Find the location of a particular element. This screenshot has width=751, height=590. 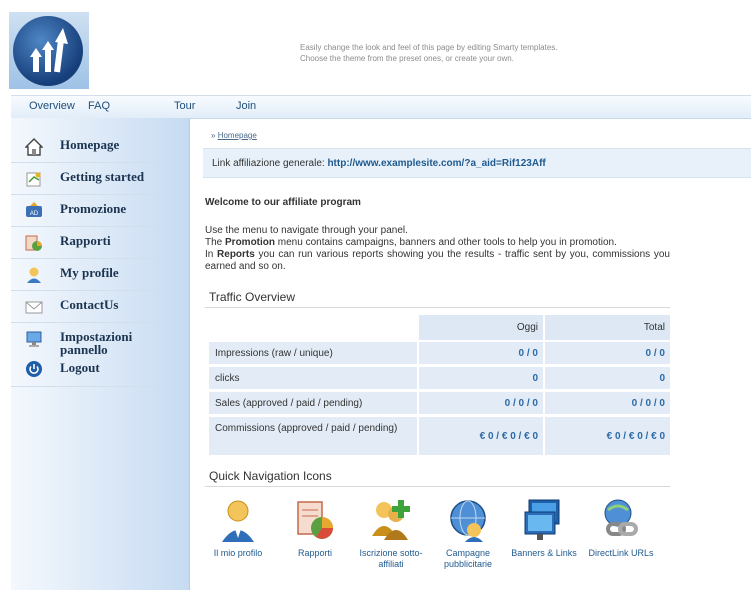

impressions-oggi-value: 0 / 0 is located at coordinates (528, 353).